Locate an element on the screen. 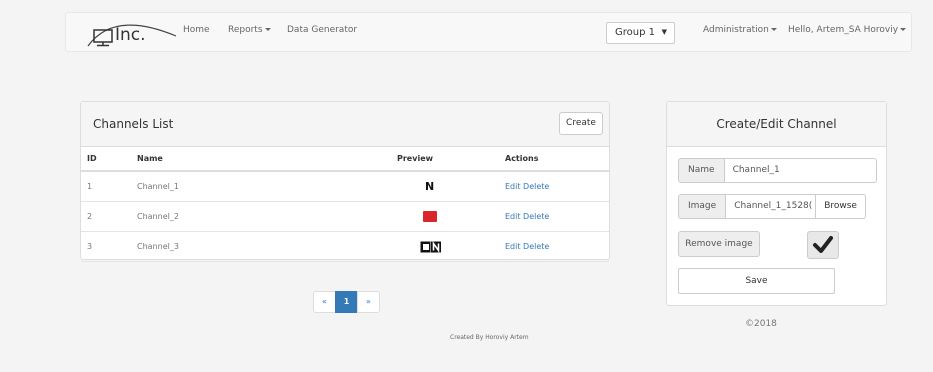 The width and height of the screenshot is (933, 372). table-row: 1 Channel_1 N Edit Delete is located at coordinates (345, 186).